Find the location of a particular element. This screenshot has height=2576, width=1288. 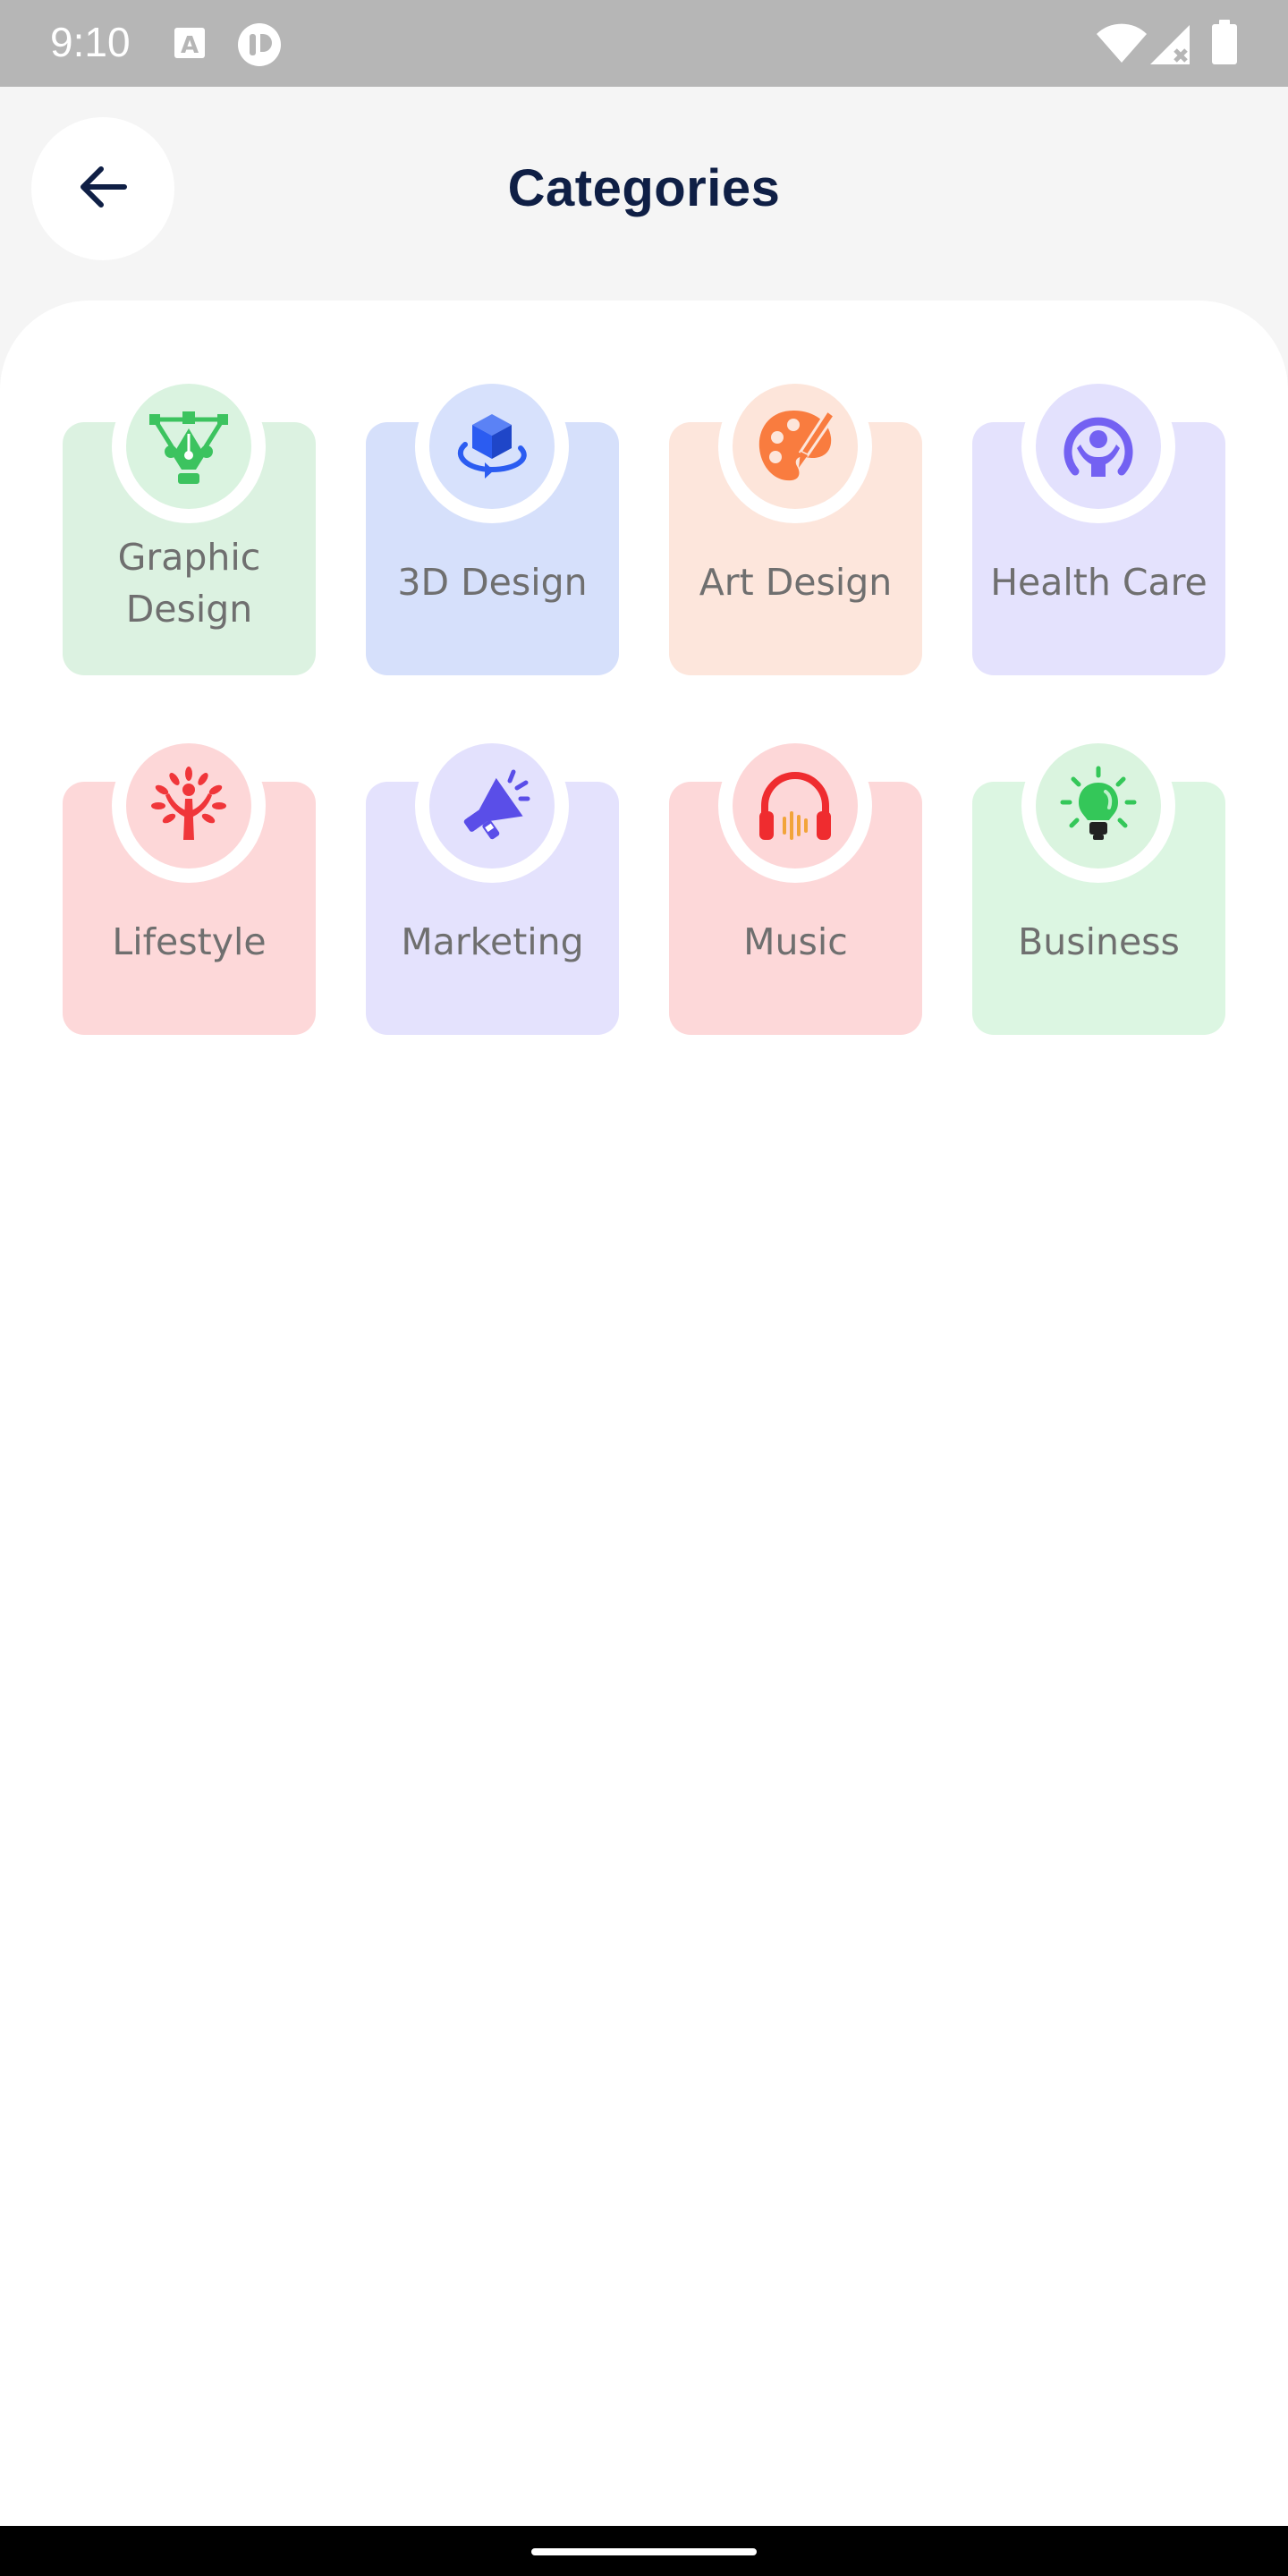

megaphone-icon is located at coordinates (492, 806).